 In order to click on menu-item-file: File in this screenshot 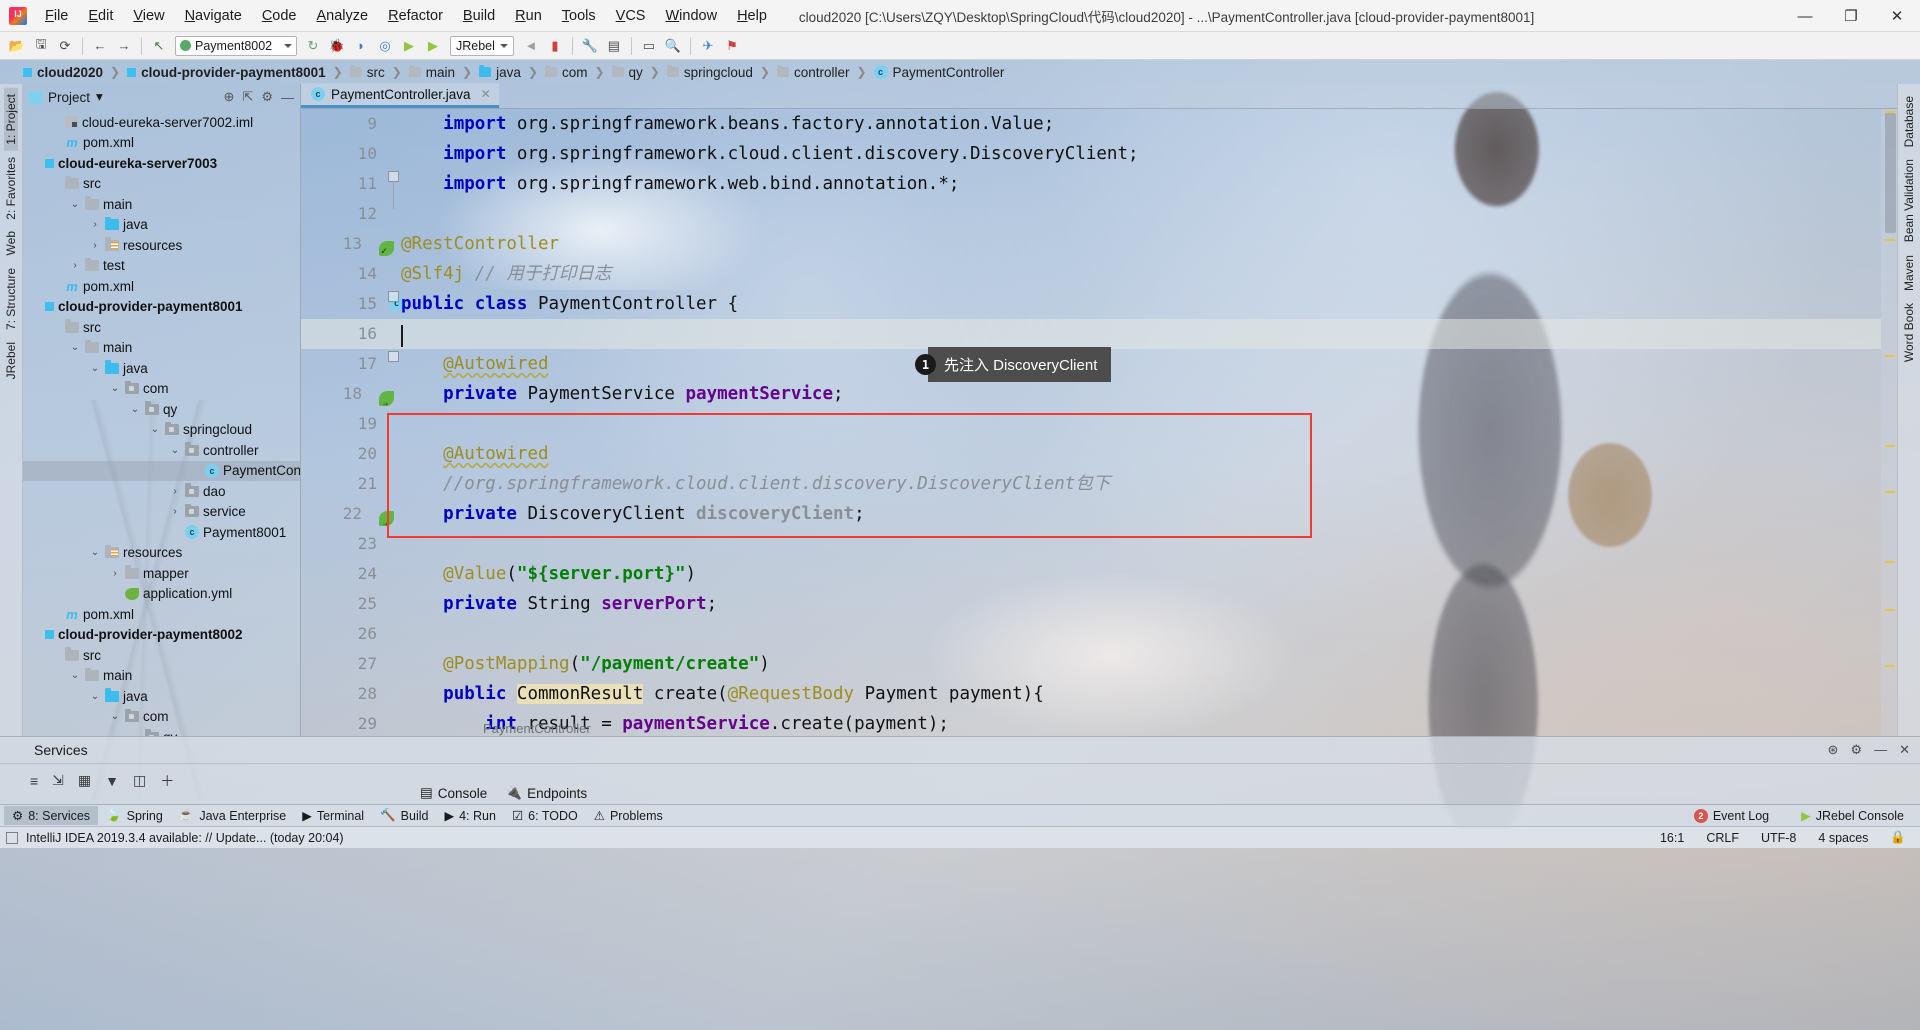, I will do `click(56, 16)`.